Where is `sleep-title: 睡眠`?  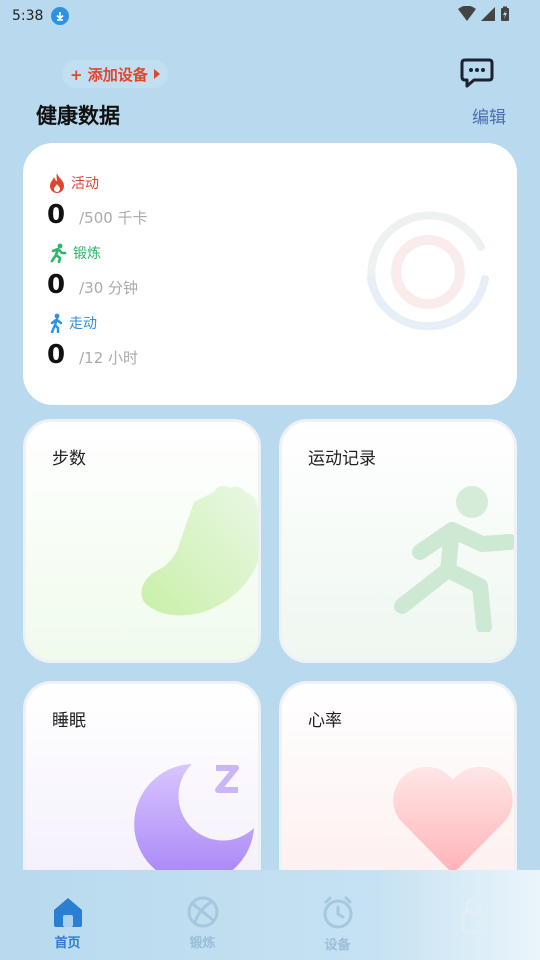
sleep-title: 睡眠 is located at coordinates (69, 721).